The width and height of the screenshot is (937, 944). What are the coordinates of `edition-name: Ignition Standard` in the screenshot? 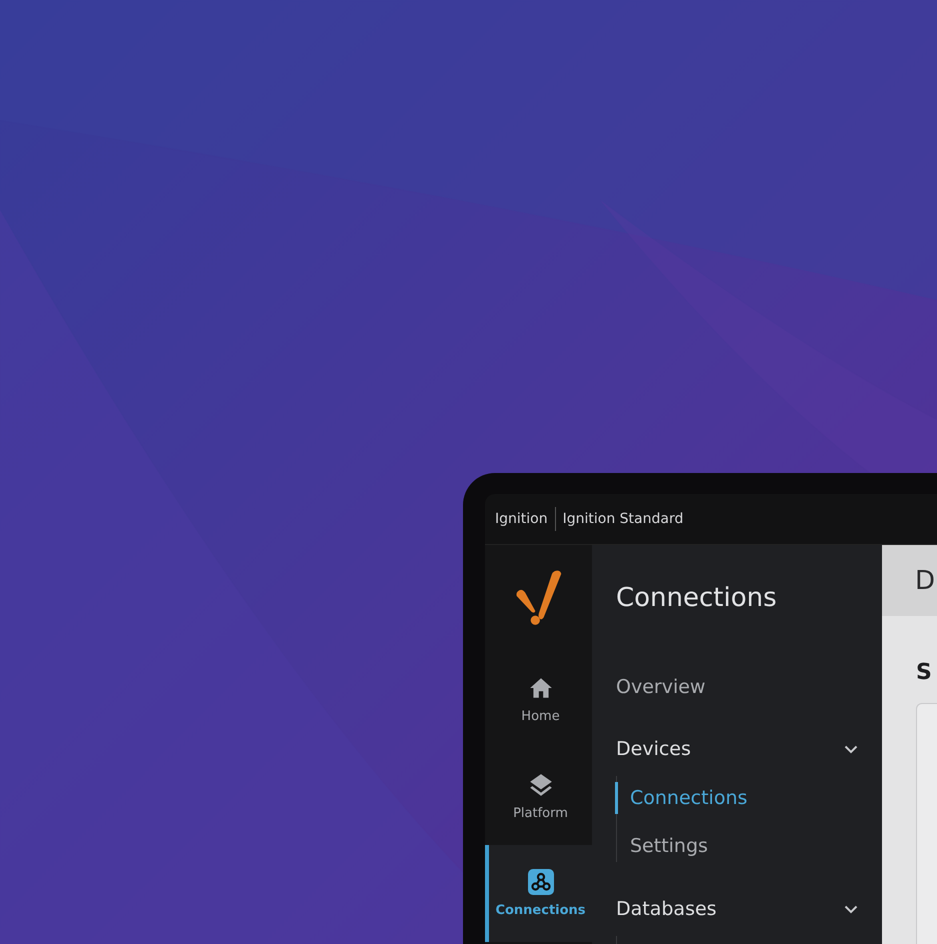 It's located at (623, 519).